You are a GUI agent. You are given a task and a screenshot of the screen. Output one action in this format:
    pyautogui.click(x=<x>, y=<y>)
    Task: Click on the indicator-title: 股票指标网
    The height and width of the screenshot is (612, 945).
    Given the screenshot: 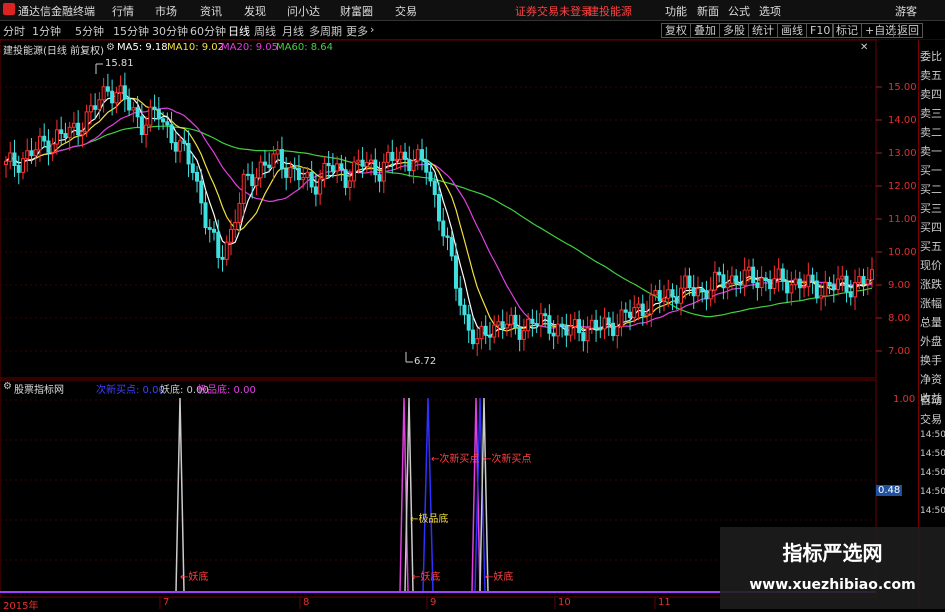 What is the action you would take?
    pyautogui.click(x=39, y=390)
    